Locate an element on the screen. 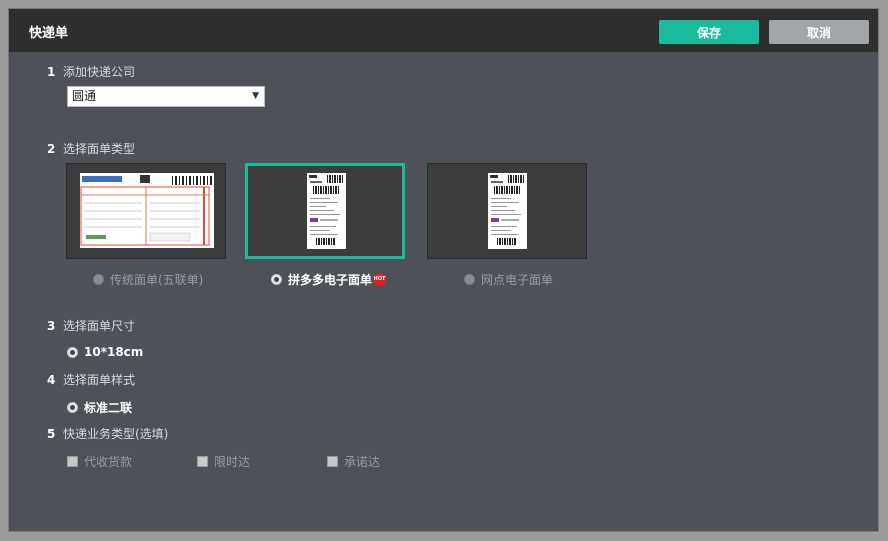  outlet-waybill-thumbnail is located at coordinates (507, 211).